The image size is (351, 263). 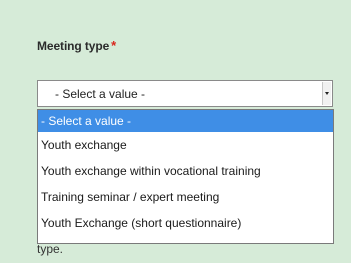 I want to click on option-select-a-value: - Select a value -, so click(x=185, y=121).